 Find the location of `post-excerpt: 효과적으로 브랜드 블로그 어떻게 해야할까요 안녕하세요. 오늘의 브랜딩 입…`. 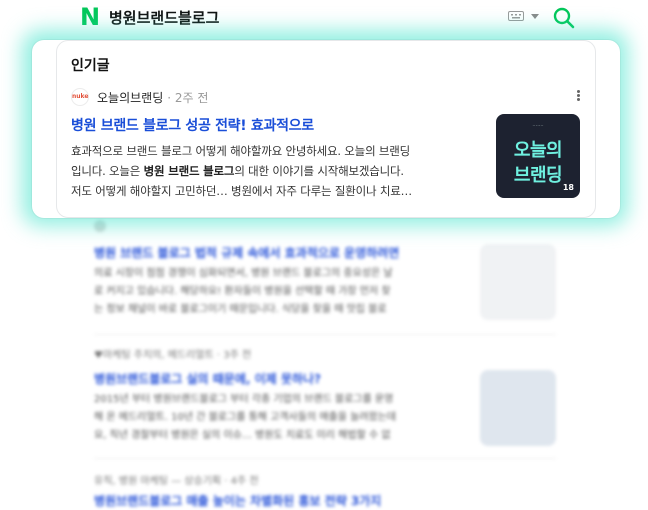

post-excerpt: 효과적으로 브랜드 블로그 어떻게 해야할까요 안녕하세요. 오늘의 브랜딩 입… is located at coordinates (278, 171).